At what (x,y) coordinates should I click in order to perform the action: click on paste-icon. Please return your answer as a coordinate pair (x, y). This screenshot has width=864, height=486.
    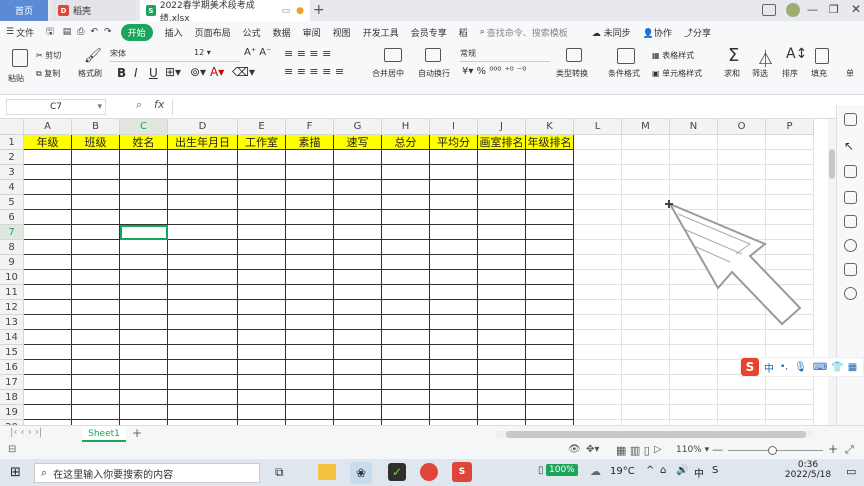
    Looking at the image, I should click on (20, 58).